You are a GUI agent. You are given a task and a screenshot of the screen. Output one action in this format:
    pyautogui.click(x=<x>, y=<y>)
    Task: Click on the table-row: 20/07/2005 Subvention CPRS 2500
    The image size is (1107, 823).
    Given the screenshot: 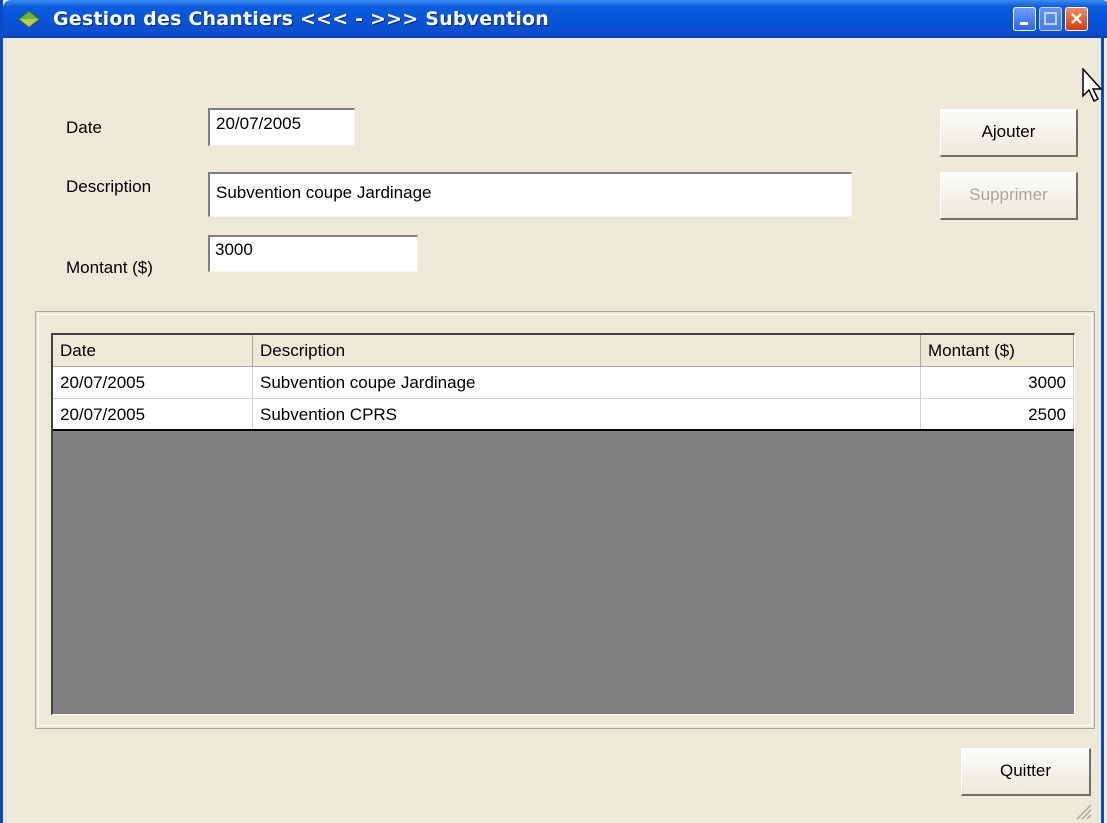 What is the action you would take?
    pyautogui.click(x=563, y=415)
    